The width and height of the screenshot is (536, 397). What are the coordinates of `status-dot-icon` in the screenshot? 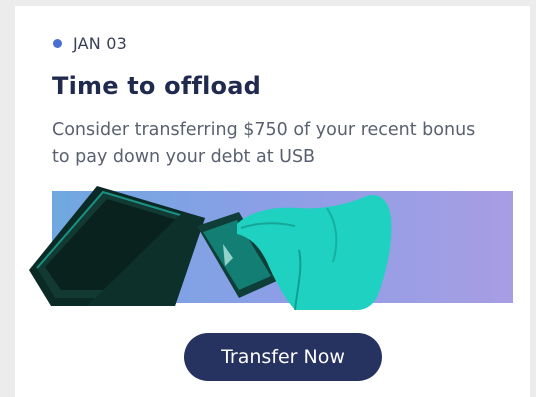 It's located at (57, 43).